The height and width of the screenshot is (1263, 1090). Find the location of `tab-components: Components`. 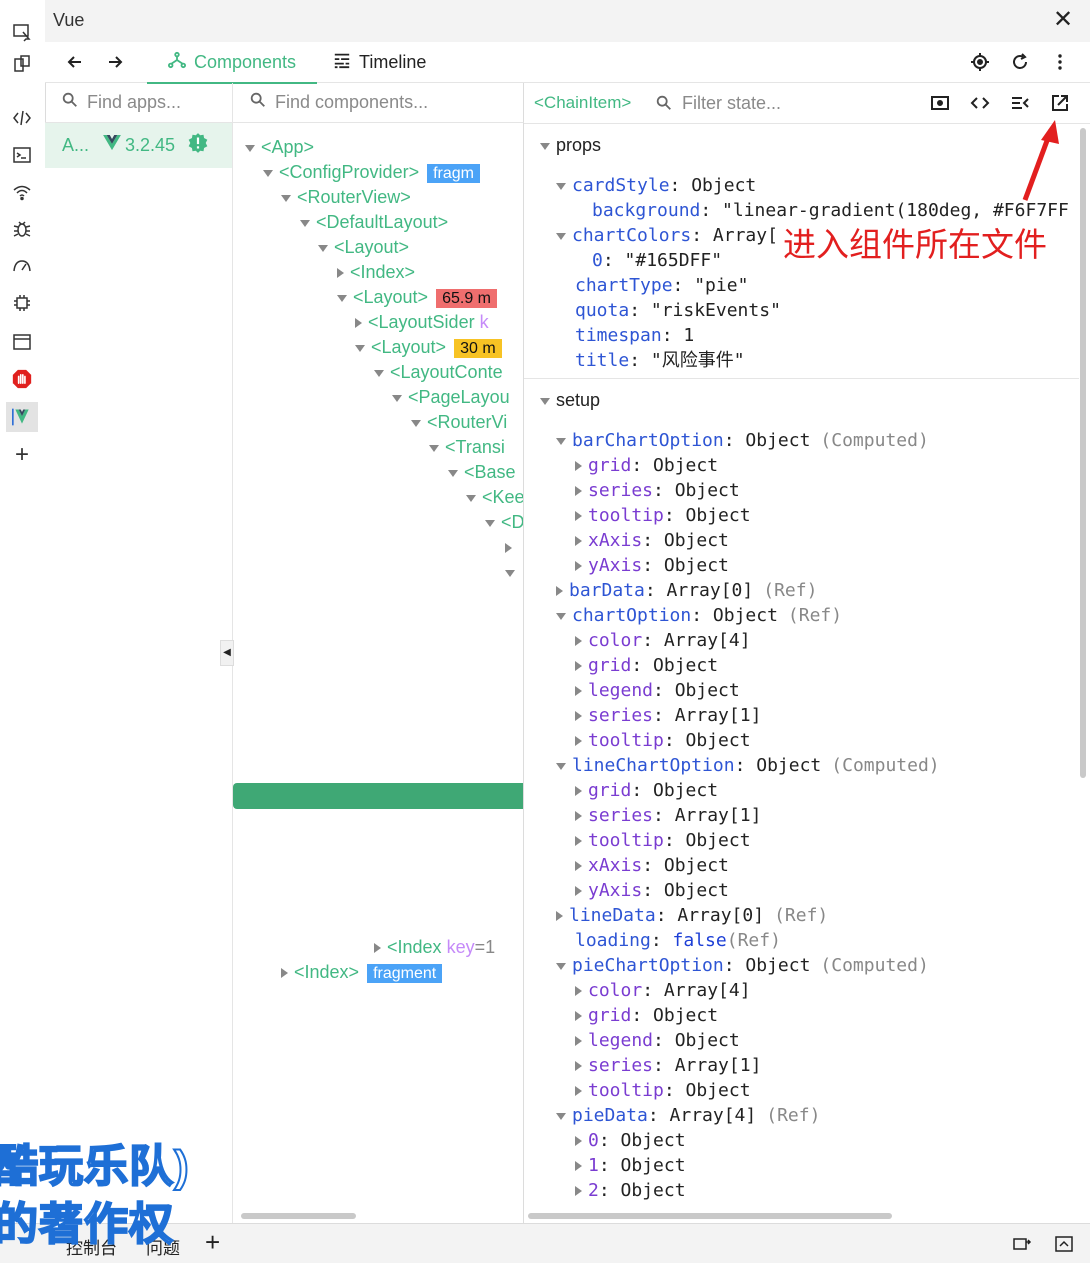

tab-components: Components is located at coordinates (232, 63).